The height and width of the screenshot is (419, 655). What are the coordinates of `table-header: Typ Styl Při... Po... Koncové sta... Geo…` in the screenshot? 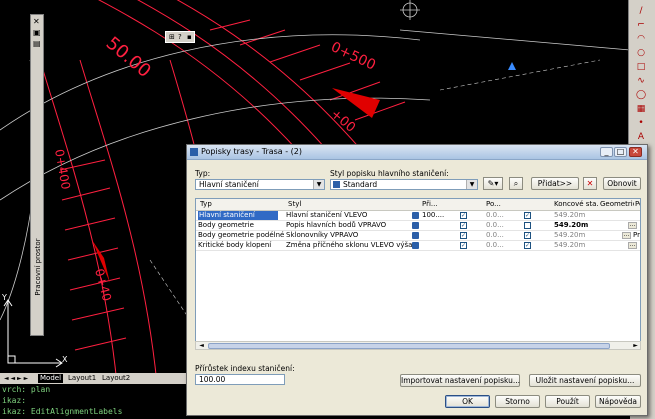 It's located at (418, 205).